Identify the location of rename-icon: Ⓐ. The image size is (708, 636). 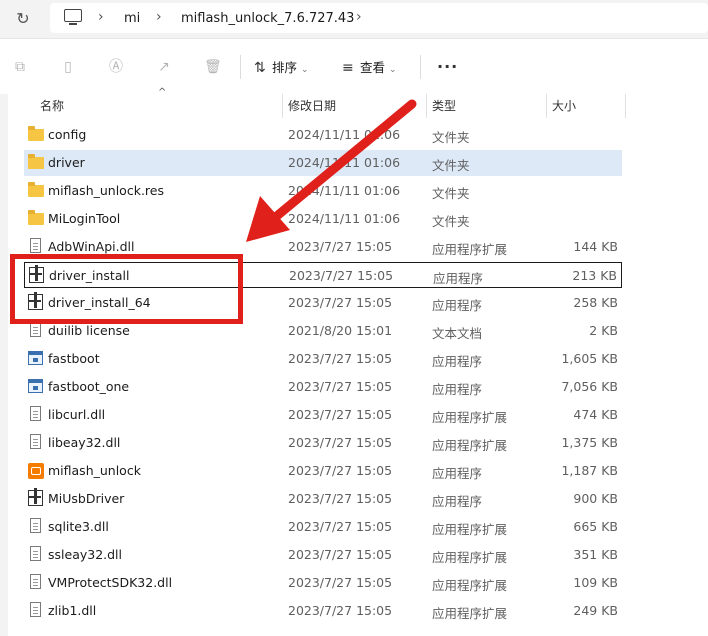
(116, 67).